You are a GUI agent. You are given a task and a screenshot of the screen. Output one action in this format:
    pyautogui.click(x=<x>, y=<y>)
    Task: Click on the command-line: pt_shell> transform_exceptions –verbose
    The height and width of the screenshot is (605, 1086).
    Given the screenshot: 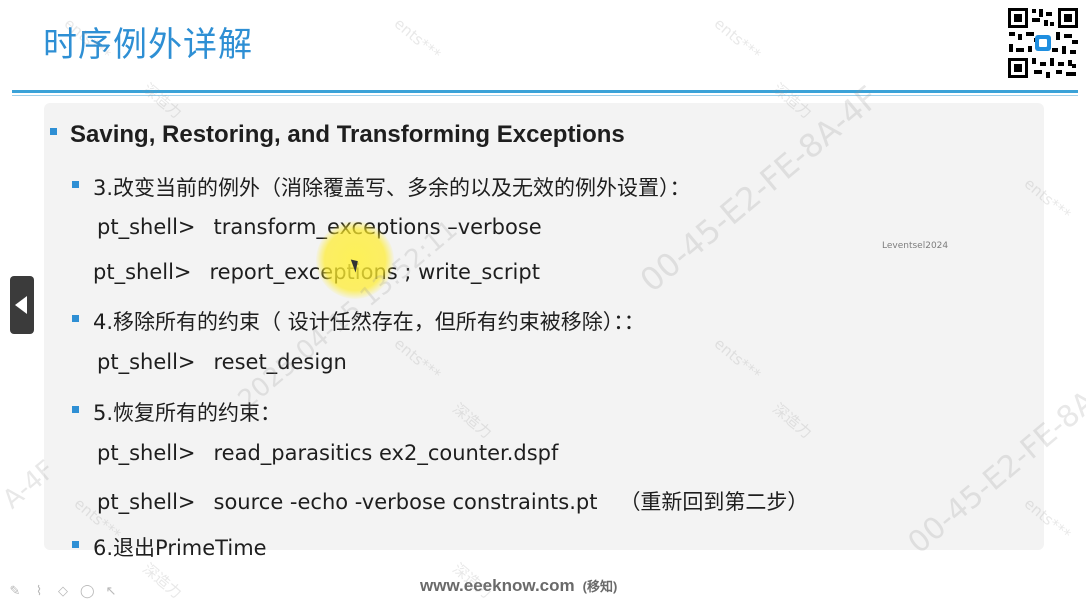 What is the action you would take?
    pyautogui.click(x=319, y=227)
    